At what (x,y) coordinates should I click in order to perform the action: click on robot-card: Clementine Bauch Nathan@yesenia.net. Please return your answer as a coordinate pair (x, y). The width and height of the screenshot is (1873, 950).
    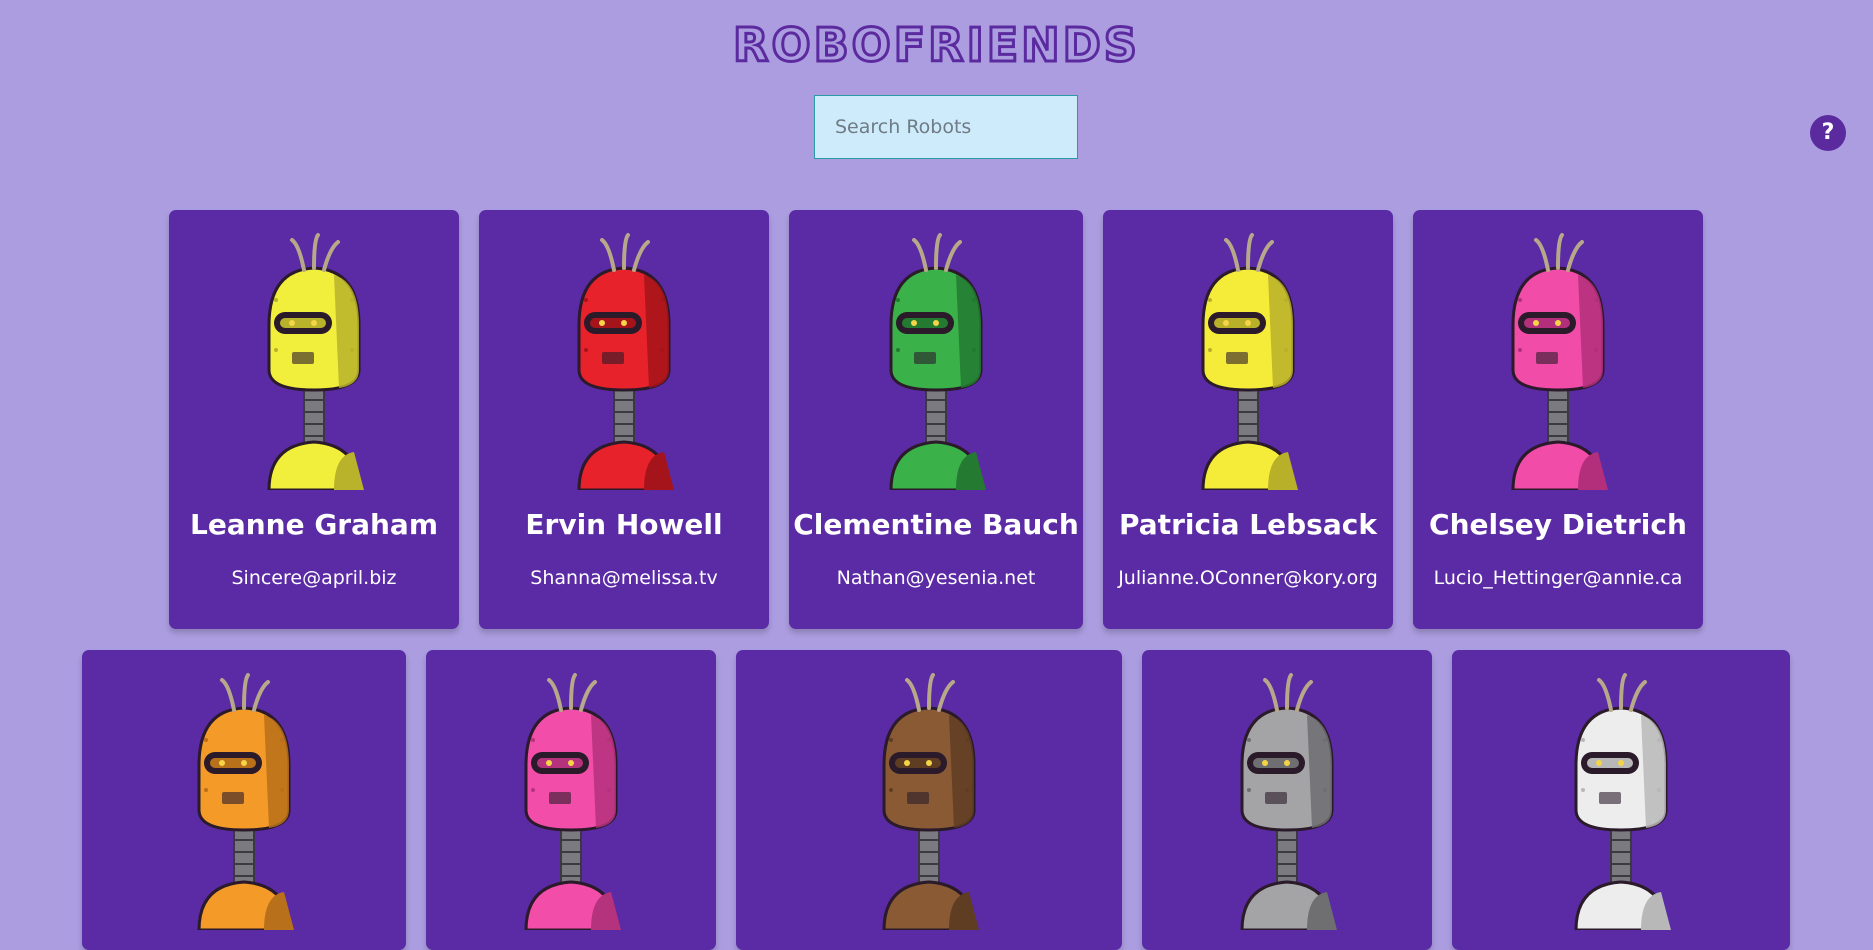
    Looking at the image, I should click on (936, 419).